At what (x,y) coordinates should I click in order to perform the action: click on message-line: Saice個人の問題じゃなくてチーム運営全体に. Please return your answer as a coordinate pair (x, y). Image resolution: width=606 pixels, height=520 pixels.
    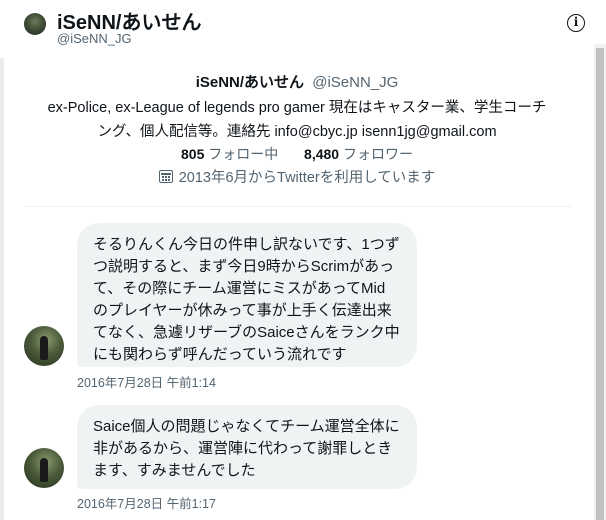
    Looking at the image, I should click on (246, 426).